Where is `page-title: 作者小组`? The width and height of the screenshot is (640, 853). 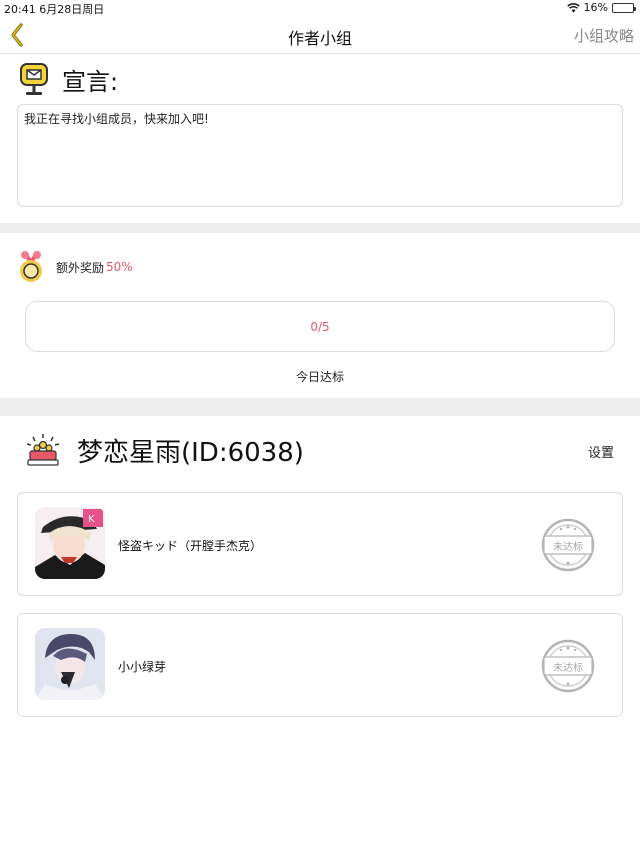 page-title: 作者小组 is located at coordinates (319, 38).